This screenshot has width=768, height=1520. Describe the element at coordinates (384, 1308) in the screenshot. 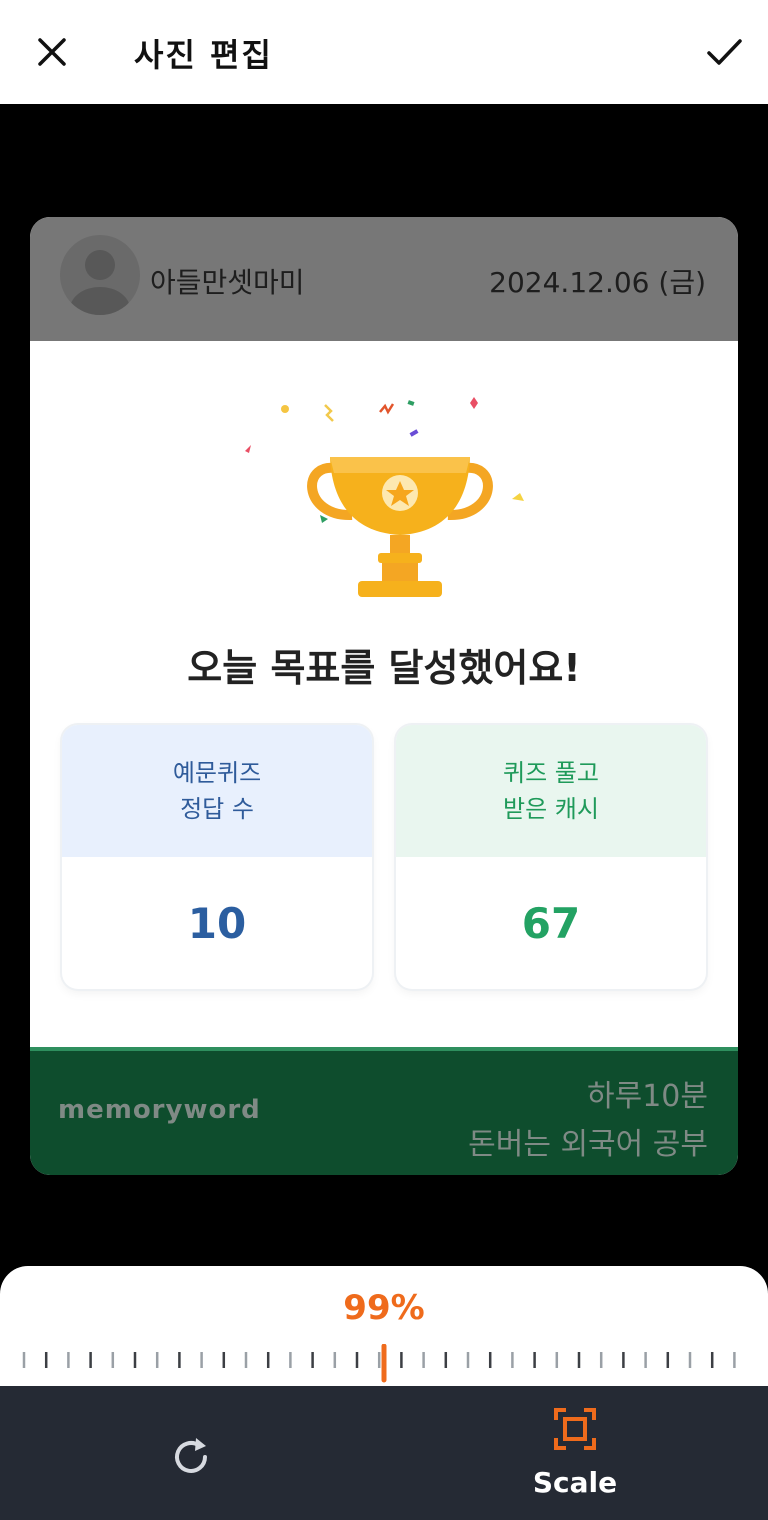

I see `scale-value: 99%` at that location.